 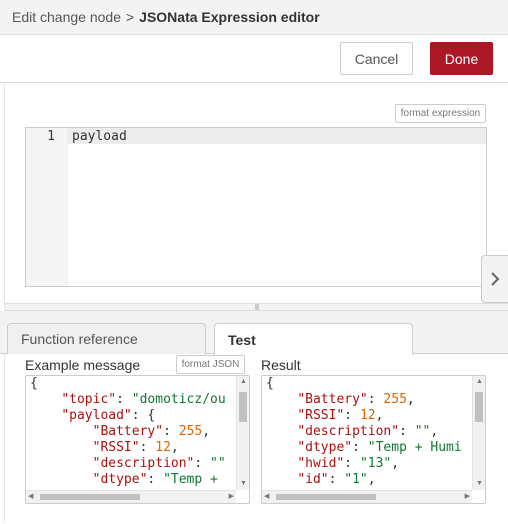 What do you see at coordinates (194, 479) in the screenshot?
I see `json-token: "Temp +` at bounding box center [194, 479].